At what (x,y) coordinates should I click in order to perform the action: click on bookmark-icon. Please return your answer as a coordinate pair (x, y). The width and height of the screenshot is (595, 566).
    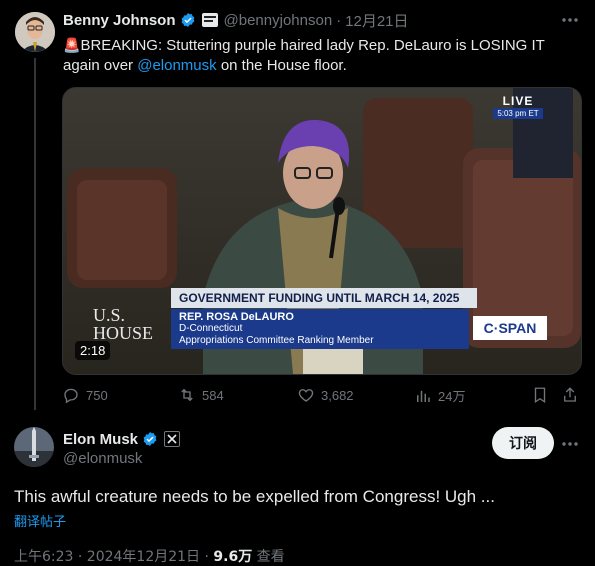
    Looking at the image, I should click on (540, 395).